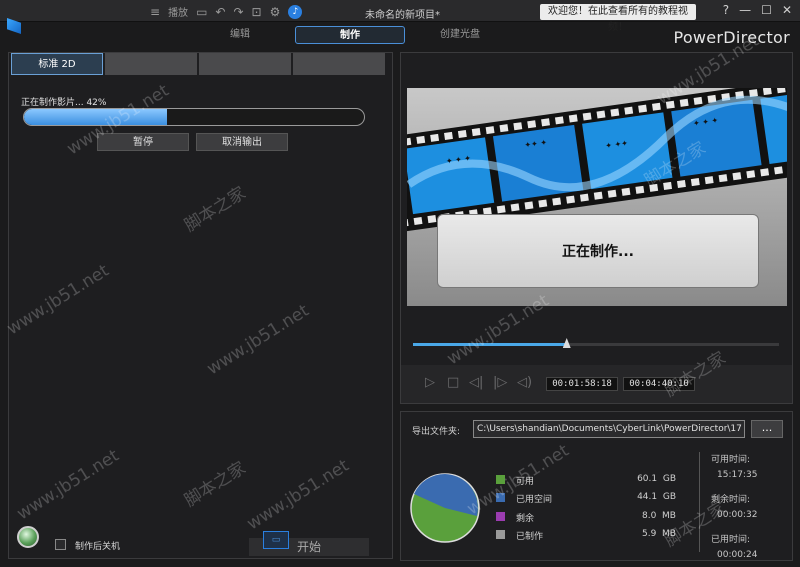 The width and height of the screenshot is (800, 567). Describe the element at coordinates (64, 103) in the screenshot. I see `progress-label: 正在制作影片... 42%` at that location.